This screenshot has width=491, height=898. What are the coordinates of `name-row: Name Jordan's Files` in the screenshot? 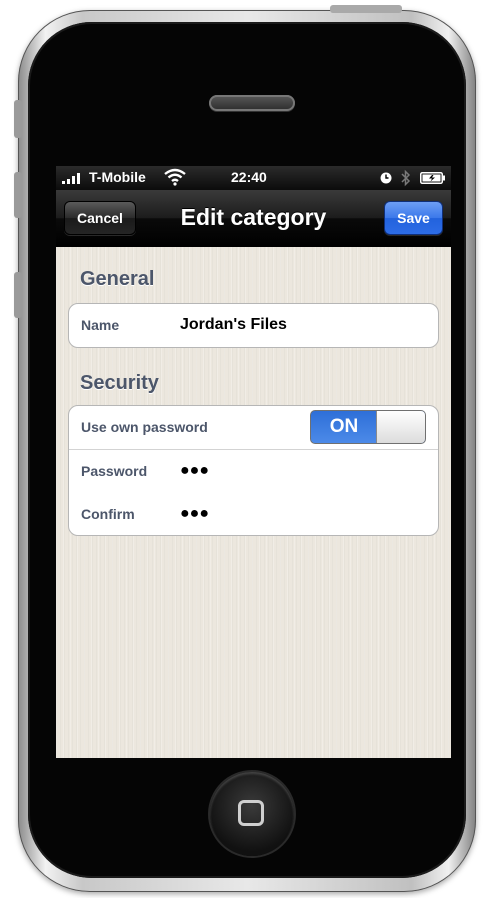 It's located at (253, 325).